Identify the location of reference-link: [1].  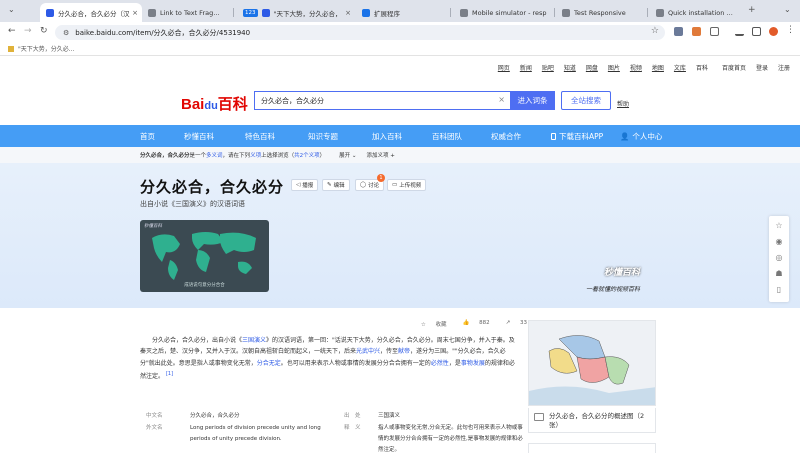
(169, 374).